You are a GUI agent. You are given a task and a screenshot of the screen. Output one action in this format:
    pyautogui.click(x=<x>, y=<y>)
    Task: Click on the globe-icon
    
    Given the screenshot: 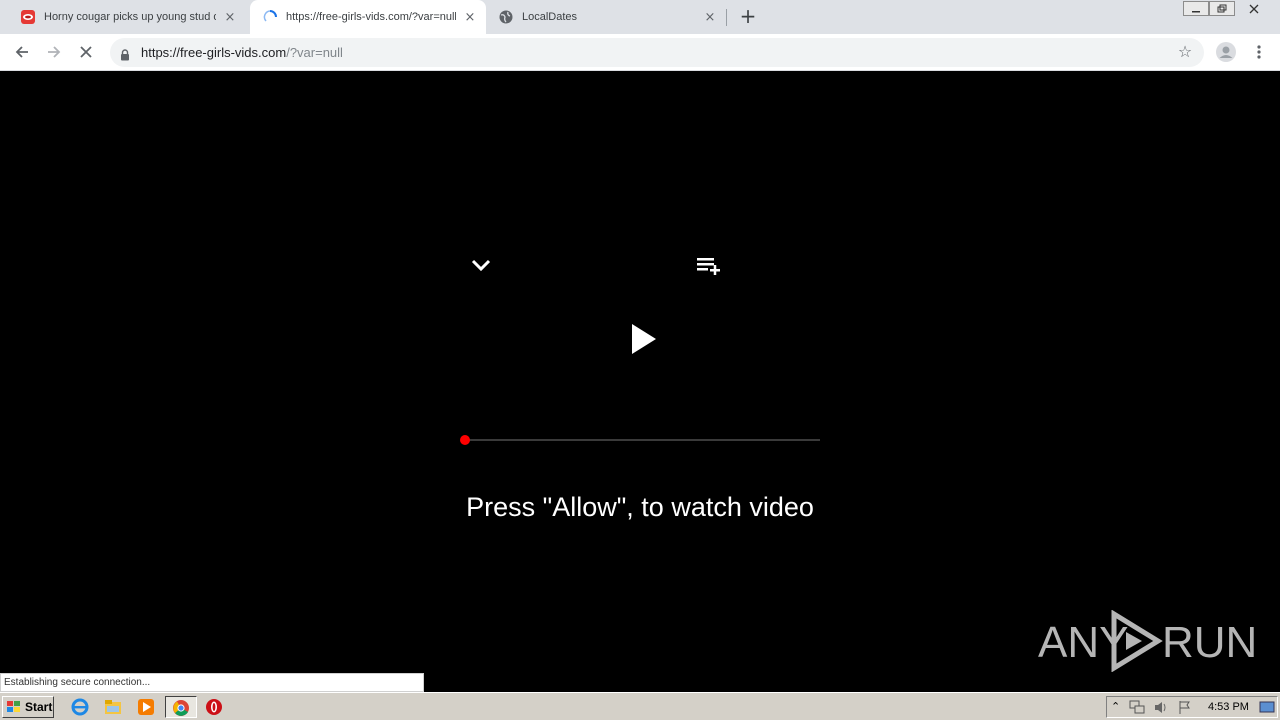 What is the action you would take?
    pyautogui.click(x=506, y=17)
    